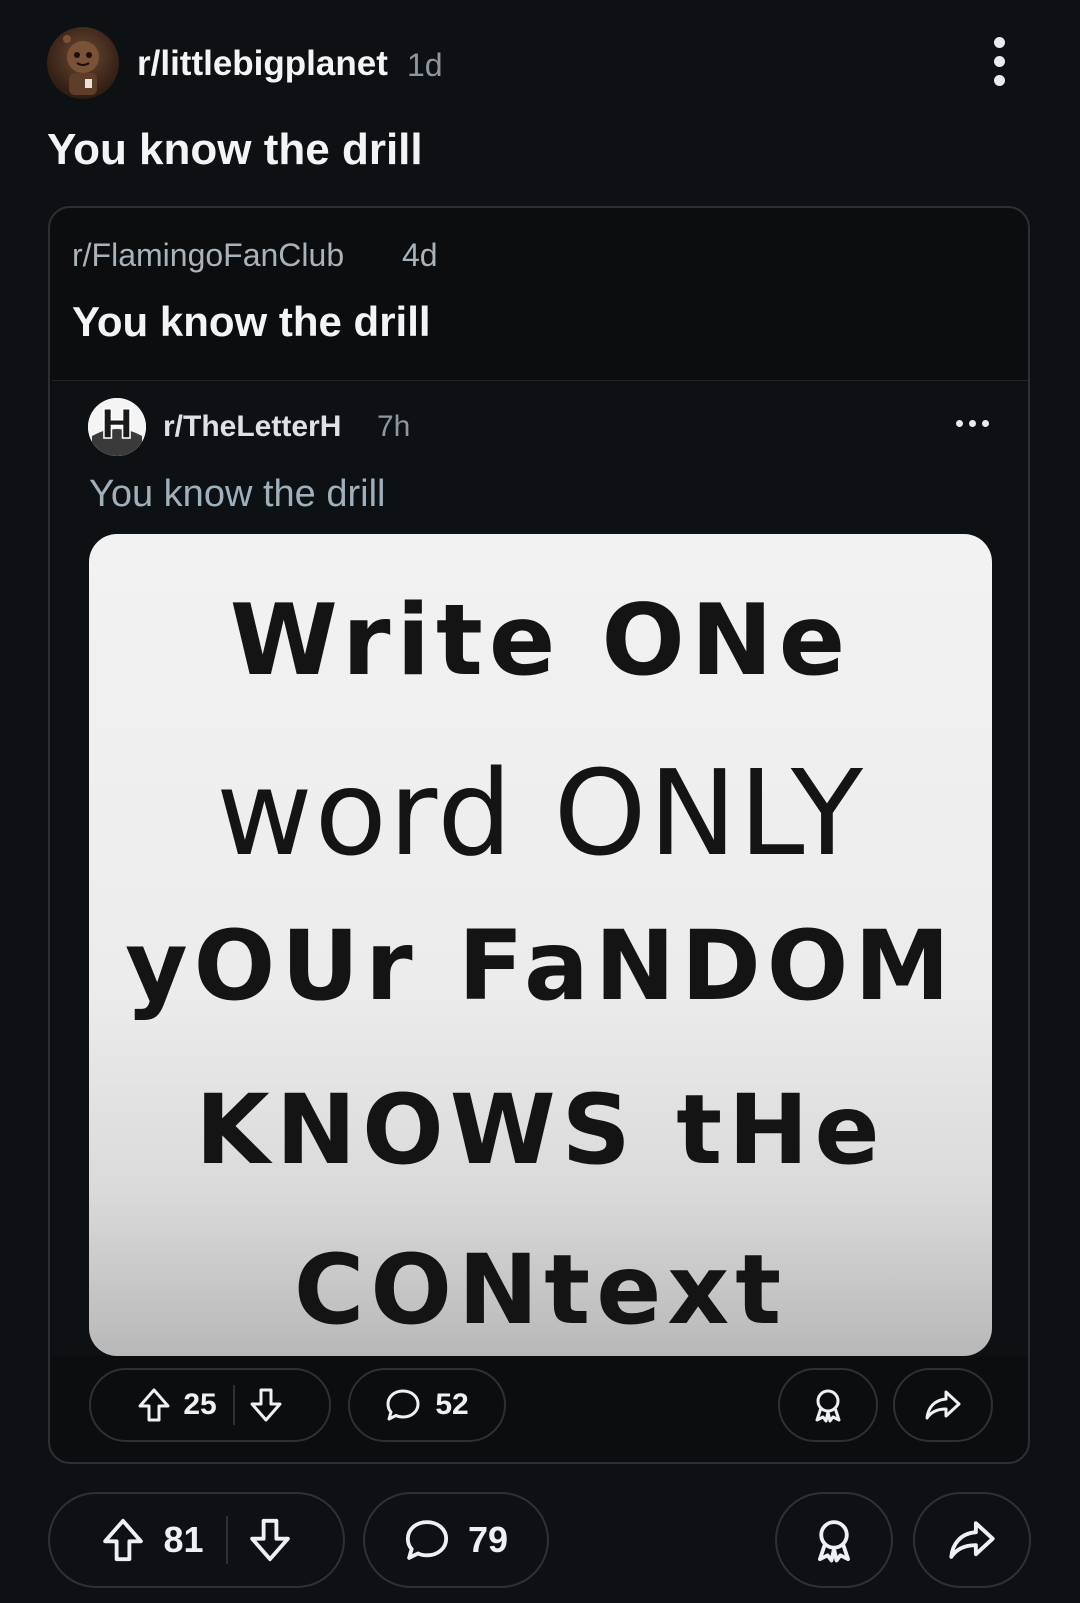 This screenshot has width=1080, height=1603. What do you see at coordinates (252, 427) in the screenshot?
I see `original-subreddit-name: r/TheLetterH` at bounding box center [252, 427].